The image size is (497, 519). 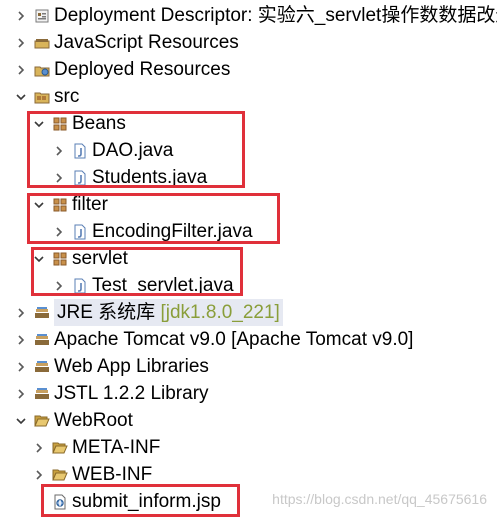 I want to click on tree-item-package-filter: filter, so click(x=70, y=204).